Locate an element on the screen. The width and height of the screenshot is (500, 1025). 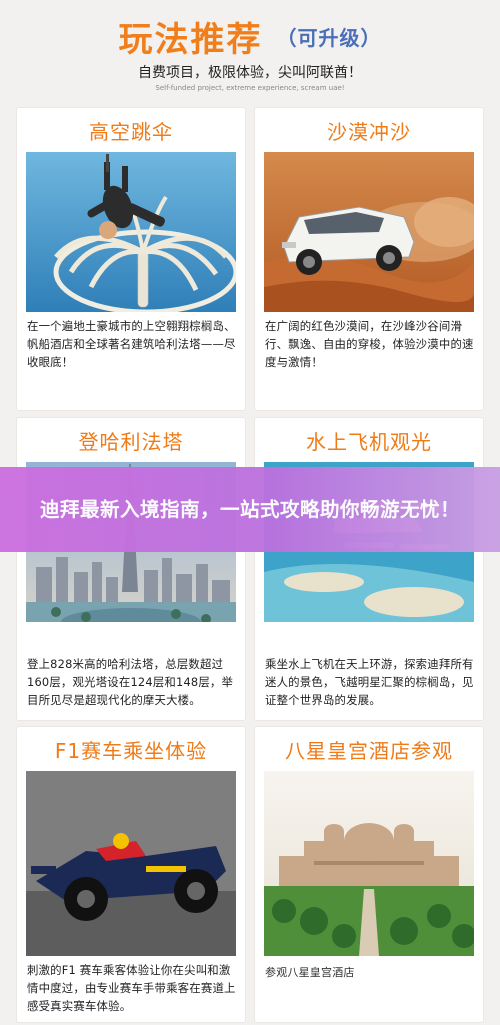
page-subtitle: 自费项目，极限体验，尖叫阿联酋！ is located at coordinates (250, 73).